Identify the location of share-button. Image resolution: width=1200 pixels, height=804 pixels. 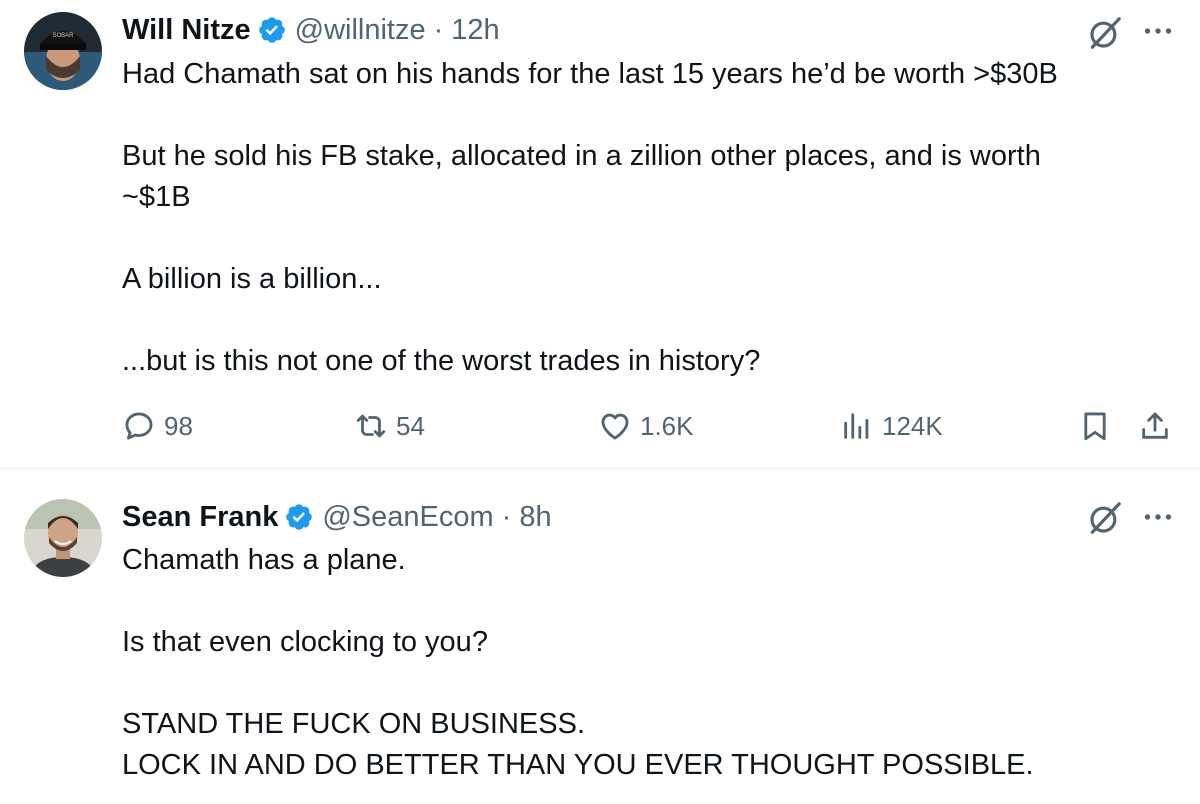
(1155, 426).